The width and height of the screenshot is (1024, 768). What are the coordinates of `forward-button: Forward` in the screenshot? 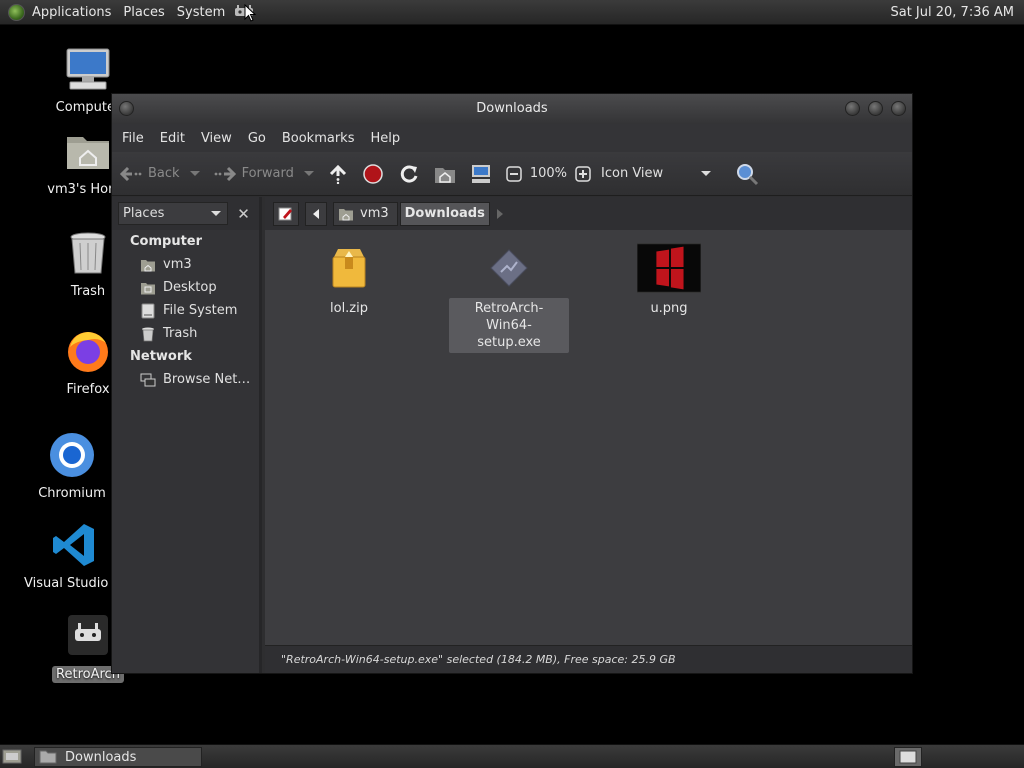 It's located at (264, 174).